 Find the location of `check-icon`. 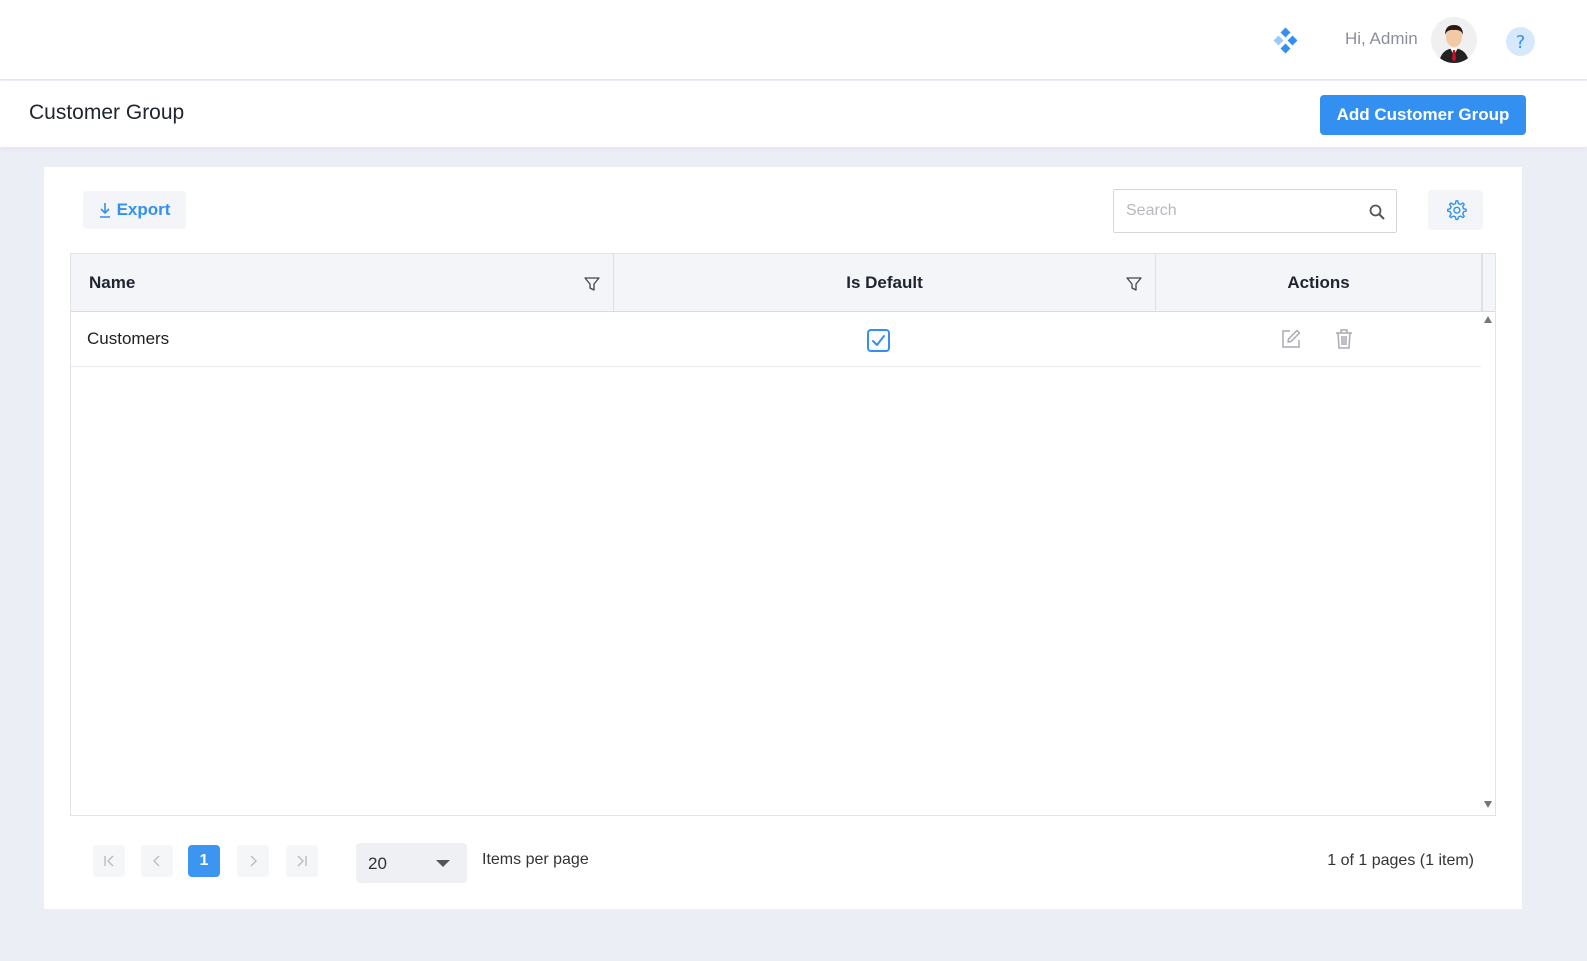

check-icon is located at coordinates (878, 340).